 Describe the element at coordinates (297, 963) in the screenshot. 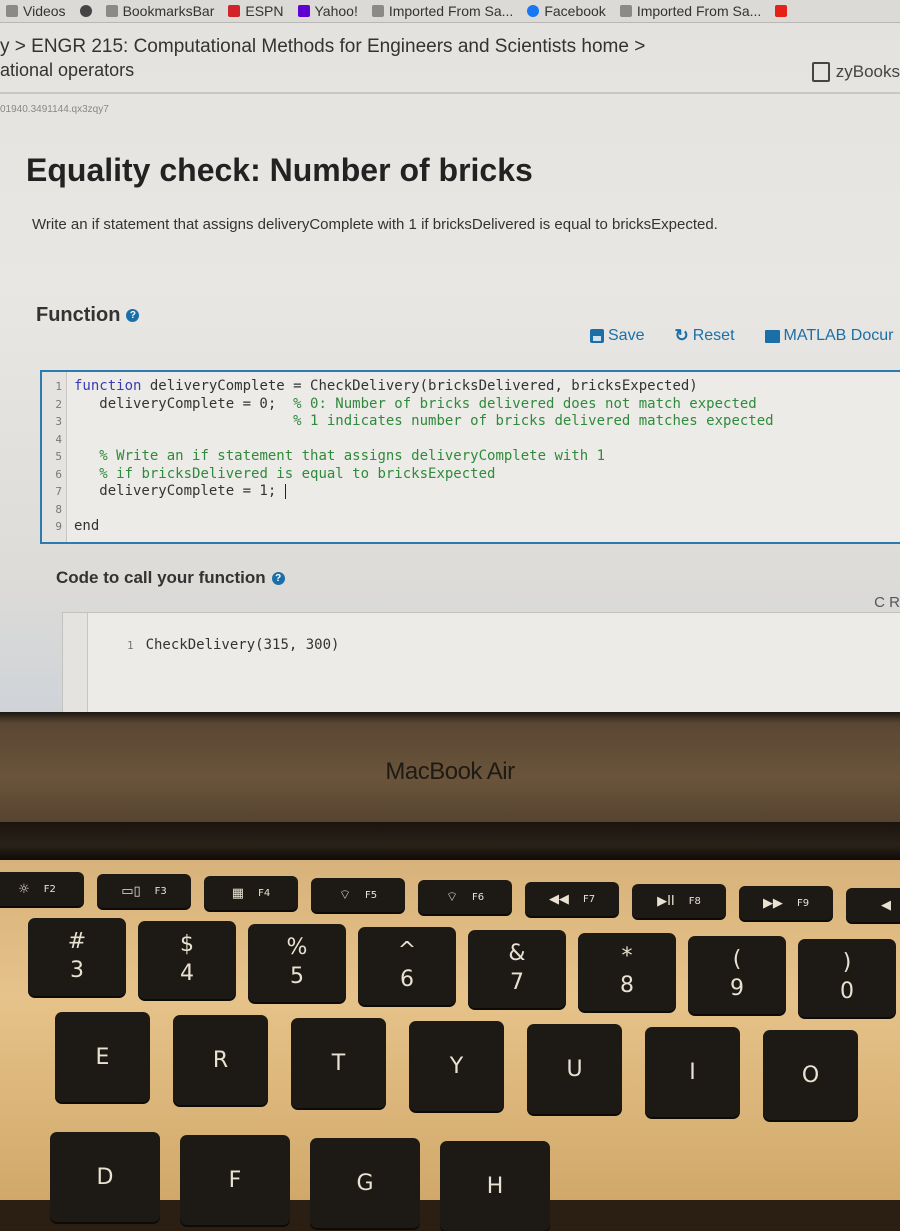

I see `number-key: % 5` at that location.